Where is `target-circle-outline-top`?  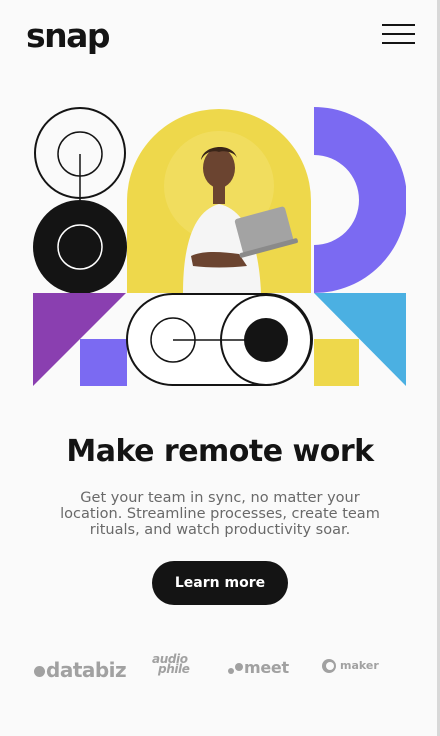
target-circle-outline-top is located at coordinates (80, 153).